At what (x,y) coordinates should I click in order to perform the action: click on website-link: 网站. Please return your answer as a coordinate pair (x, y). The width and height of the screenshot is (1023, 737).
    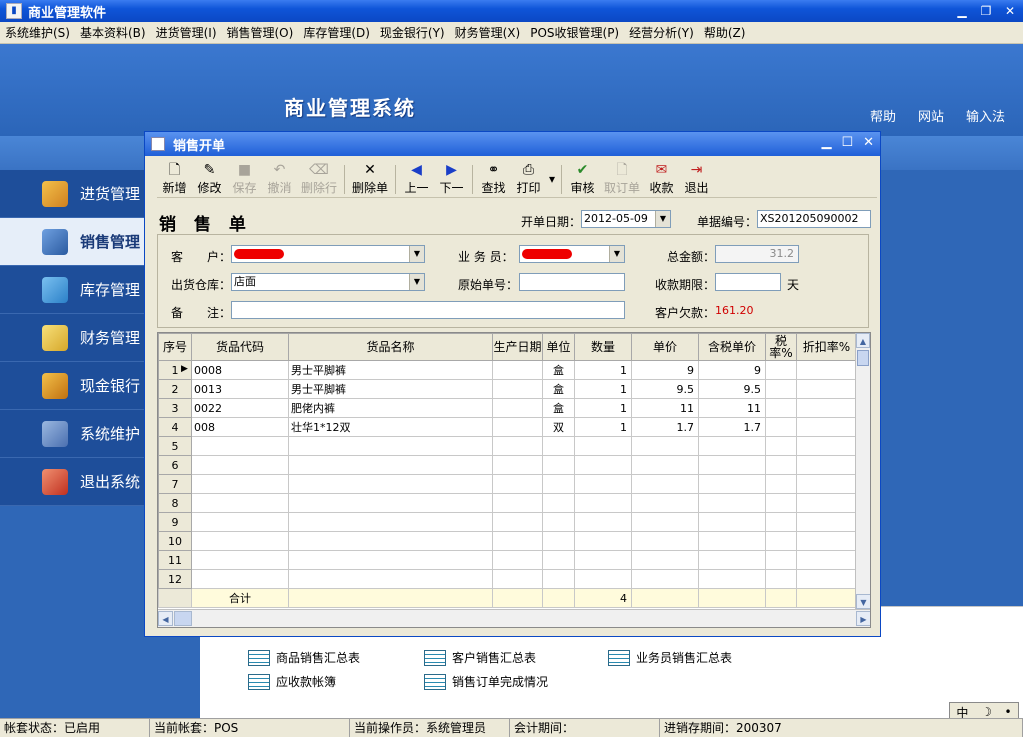
    Looking at the image, I should click on (931, 115).